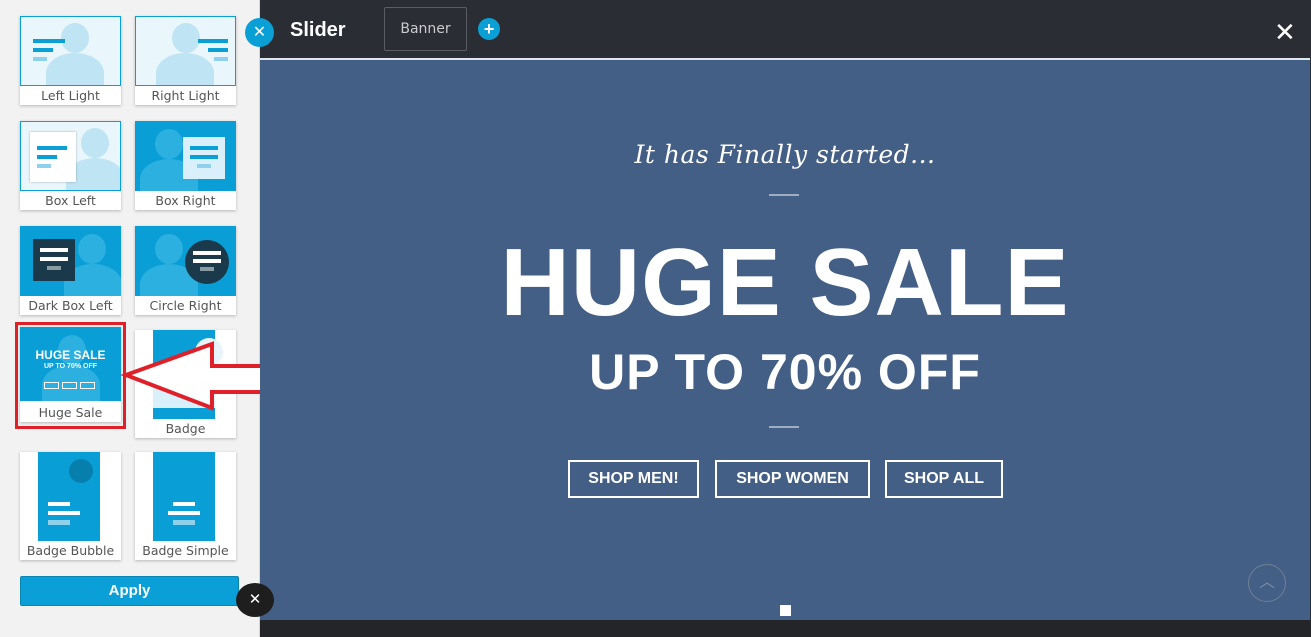  I want to click on template-label: Badge Simple, so click(185, 550).